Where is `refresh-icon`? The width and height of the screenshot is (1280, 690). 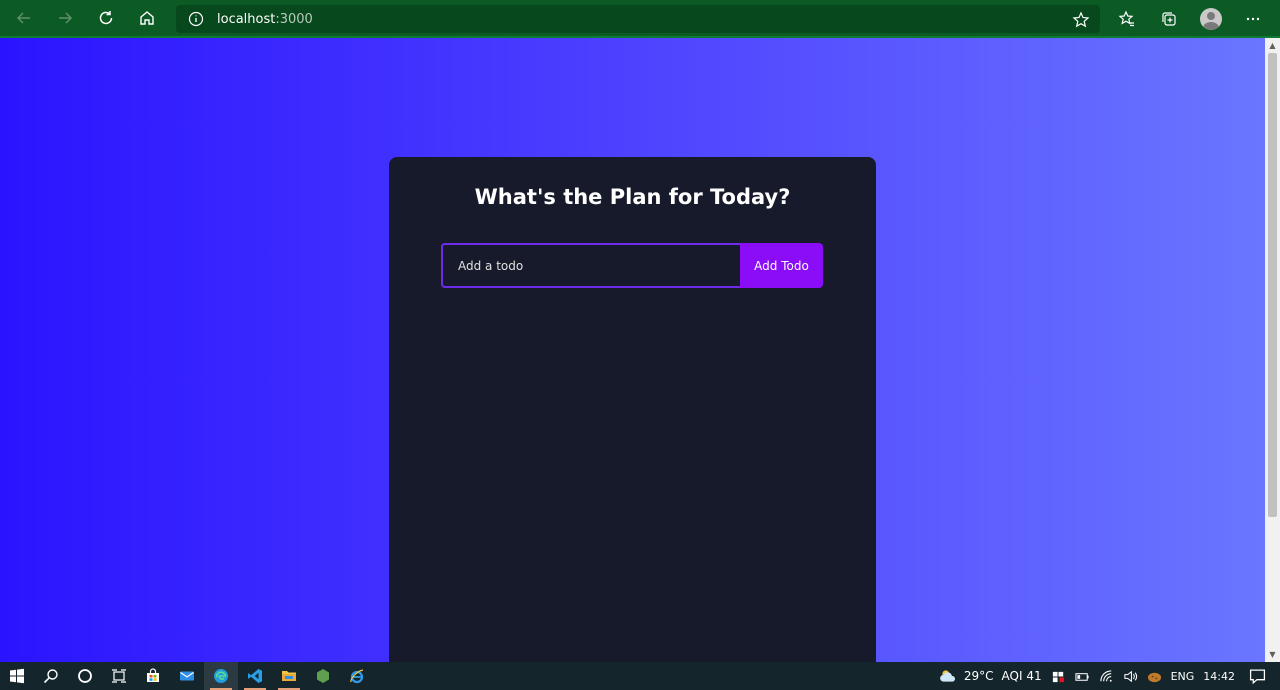 refresh-icon is located at coordinates (106, 18).